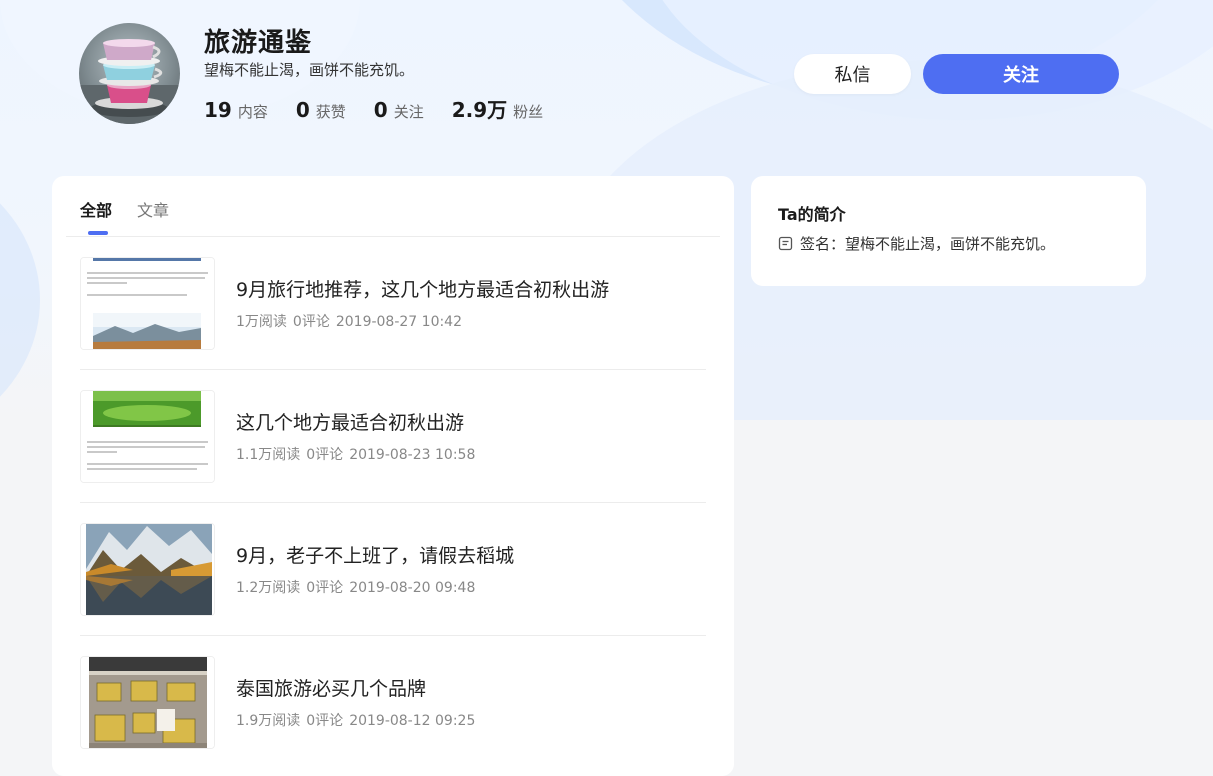  Describe the element at coordinates (412, 455) in the screenshot. I see `article-date: 2019-08-23 10:58` at that location.